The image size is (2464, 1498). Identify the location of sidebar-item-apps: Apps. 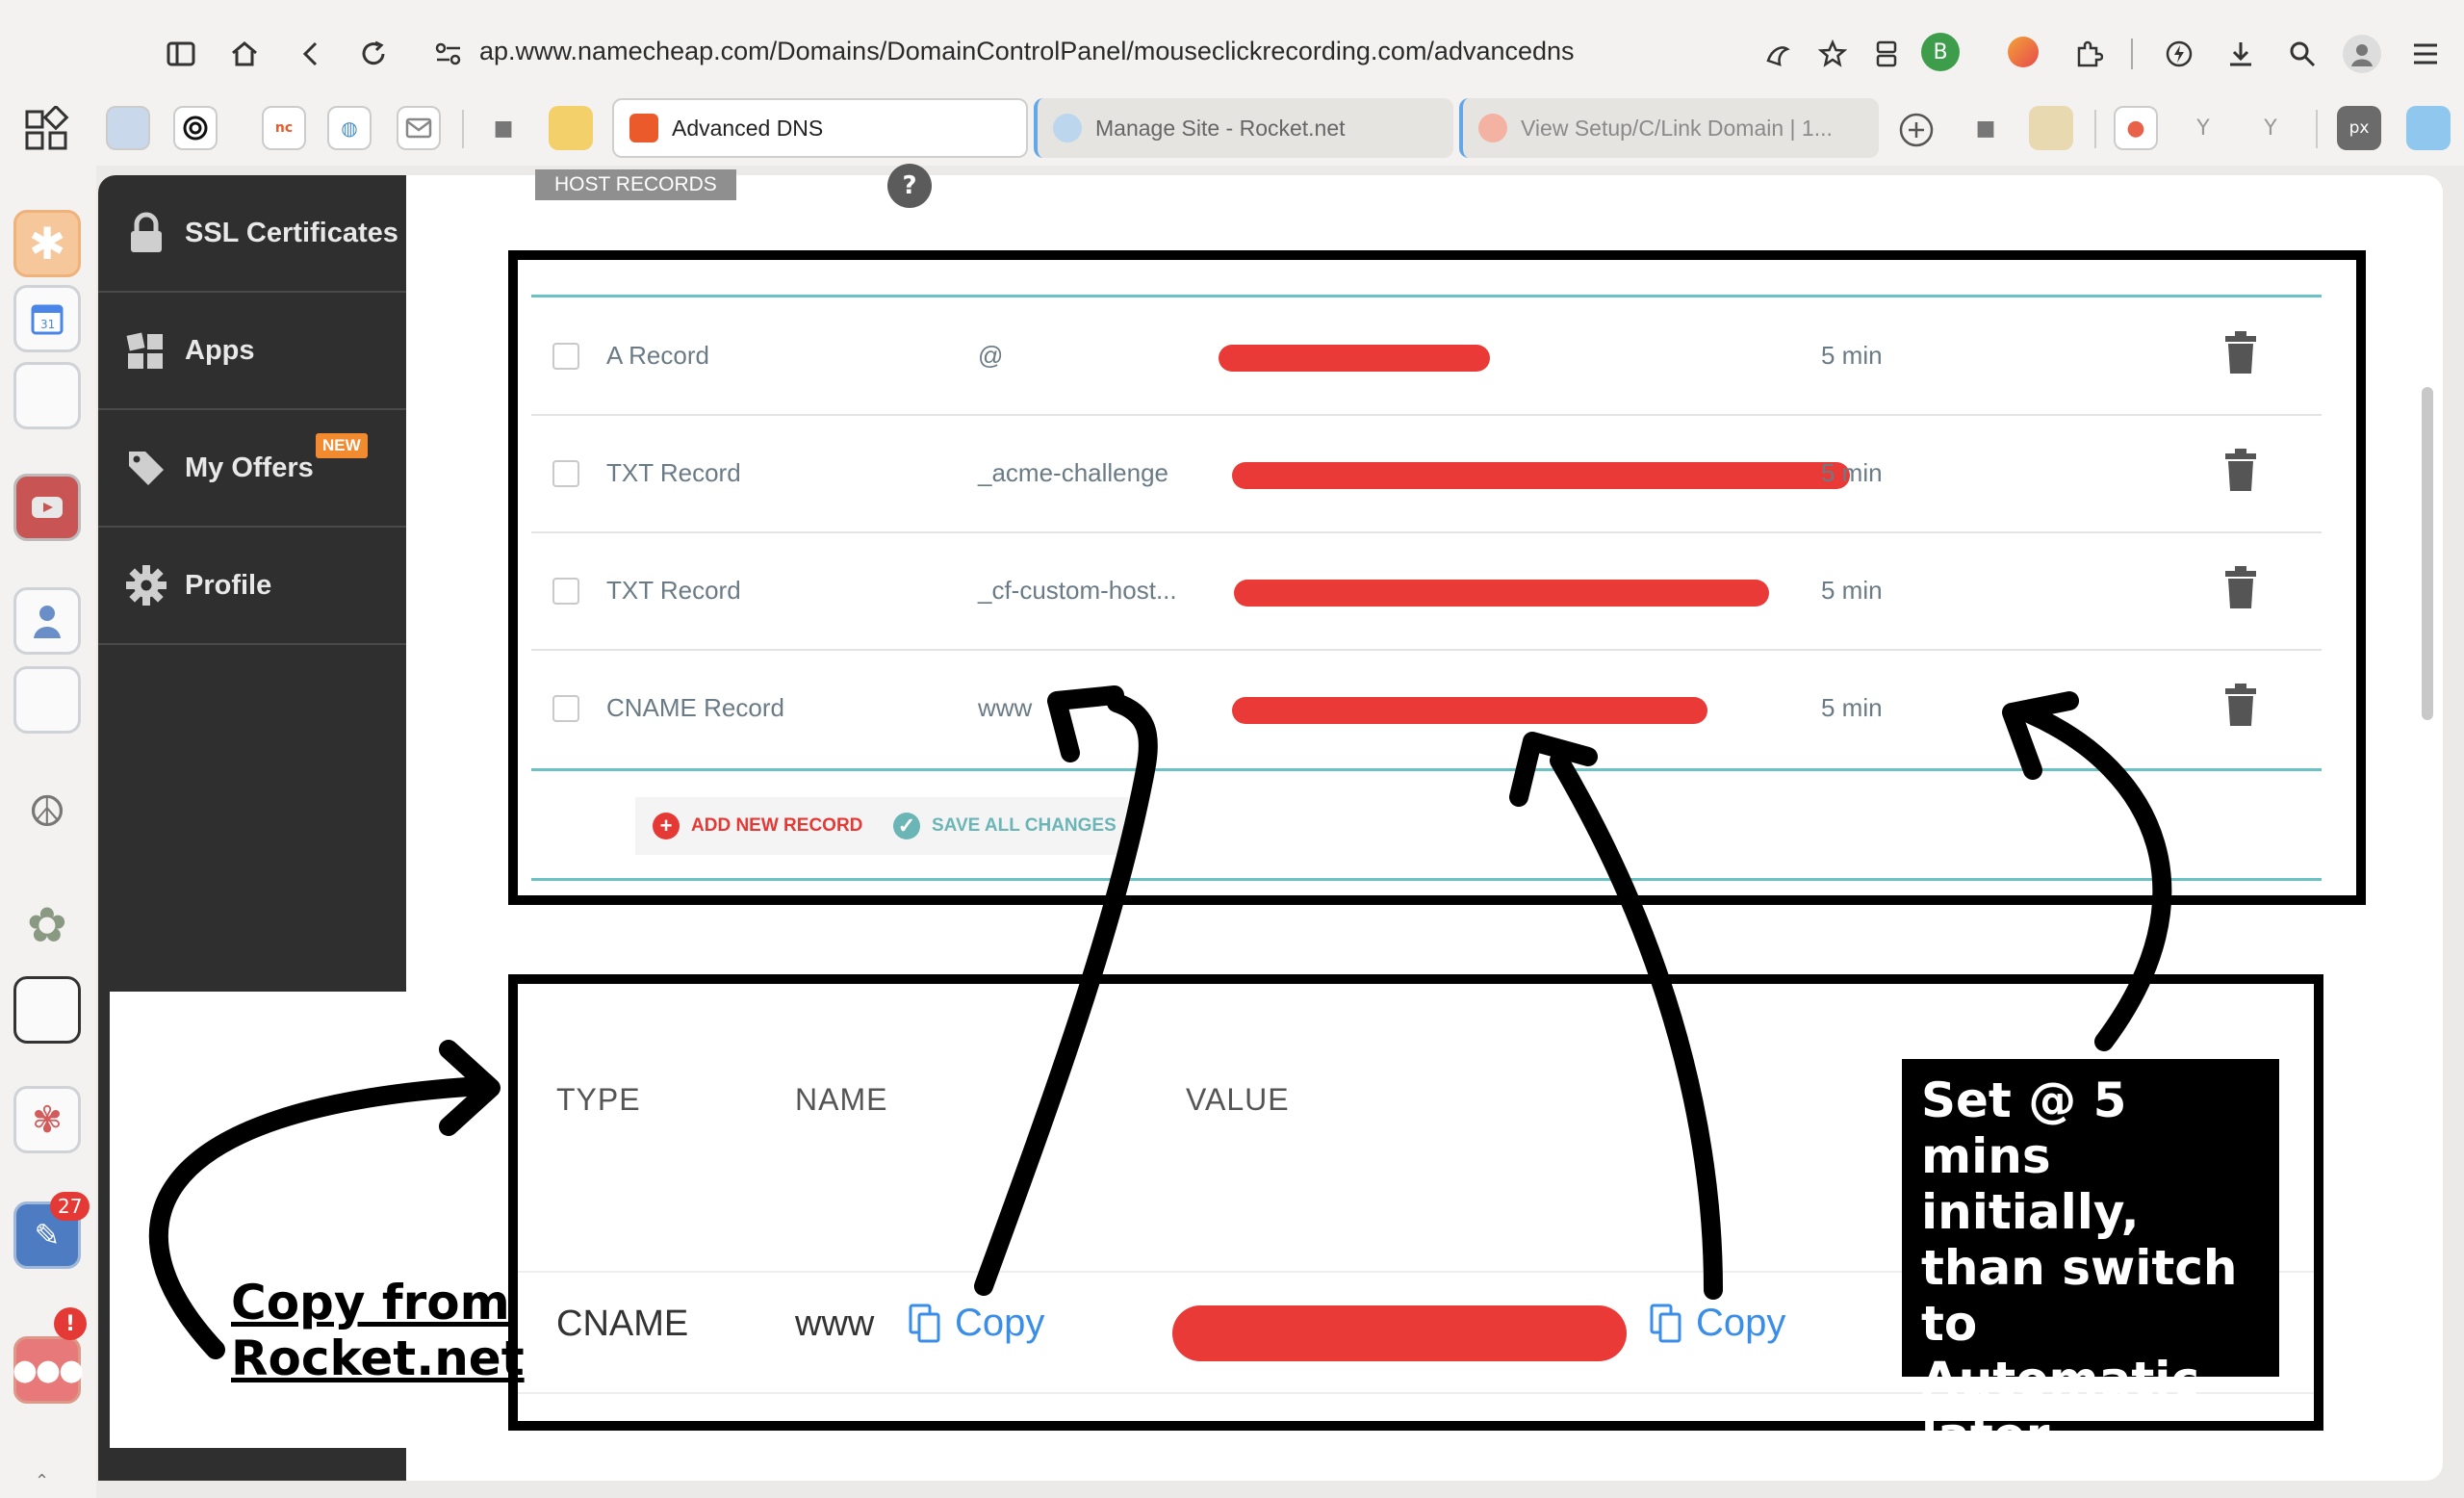
(252, 351).